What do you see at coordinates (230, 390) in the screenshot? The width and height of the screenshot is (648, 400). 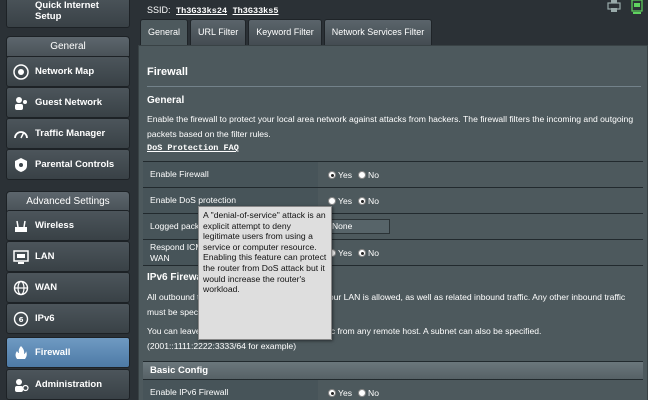 I see `enable-ipv6-firewall-label: Enable IPv6 Firewall` at bounding box center [230, 390].